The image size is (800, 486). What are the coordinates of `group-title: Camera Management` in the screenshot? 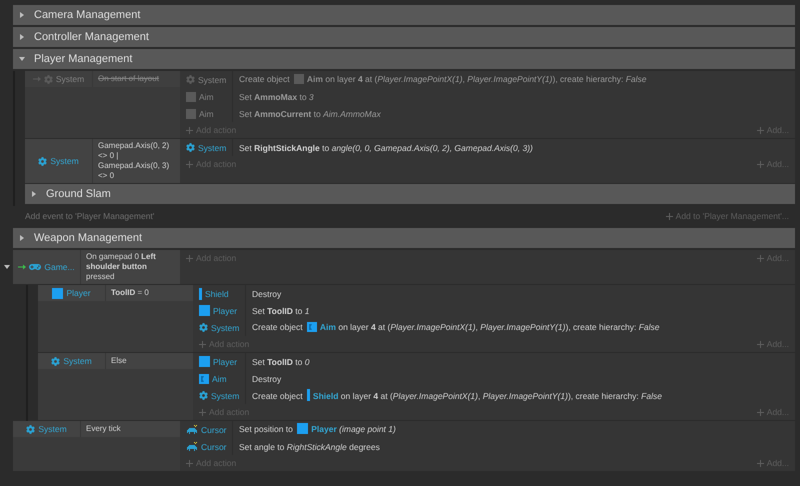 It's located at (87, 15).